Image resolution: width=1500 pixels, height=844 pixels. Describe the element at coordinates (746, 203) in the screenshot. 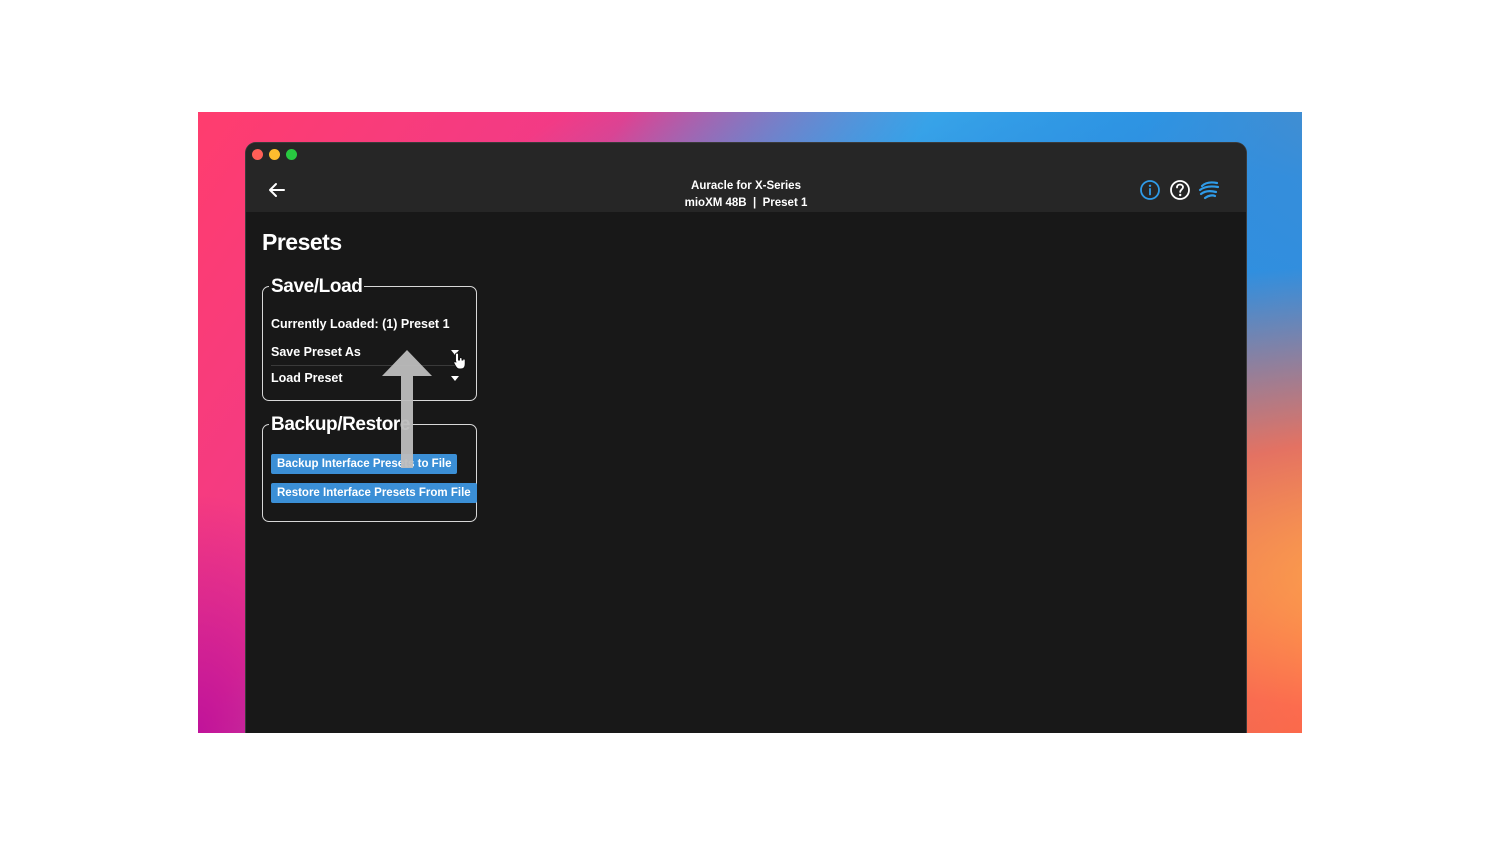

I see `device-preset-subtitle: mioXM 48B | Preset 1` at that location.